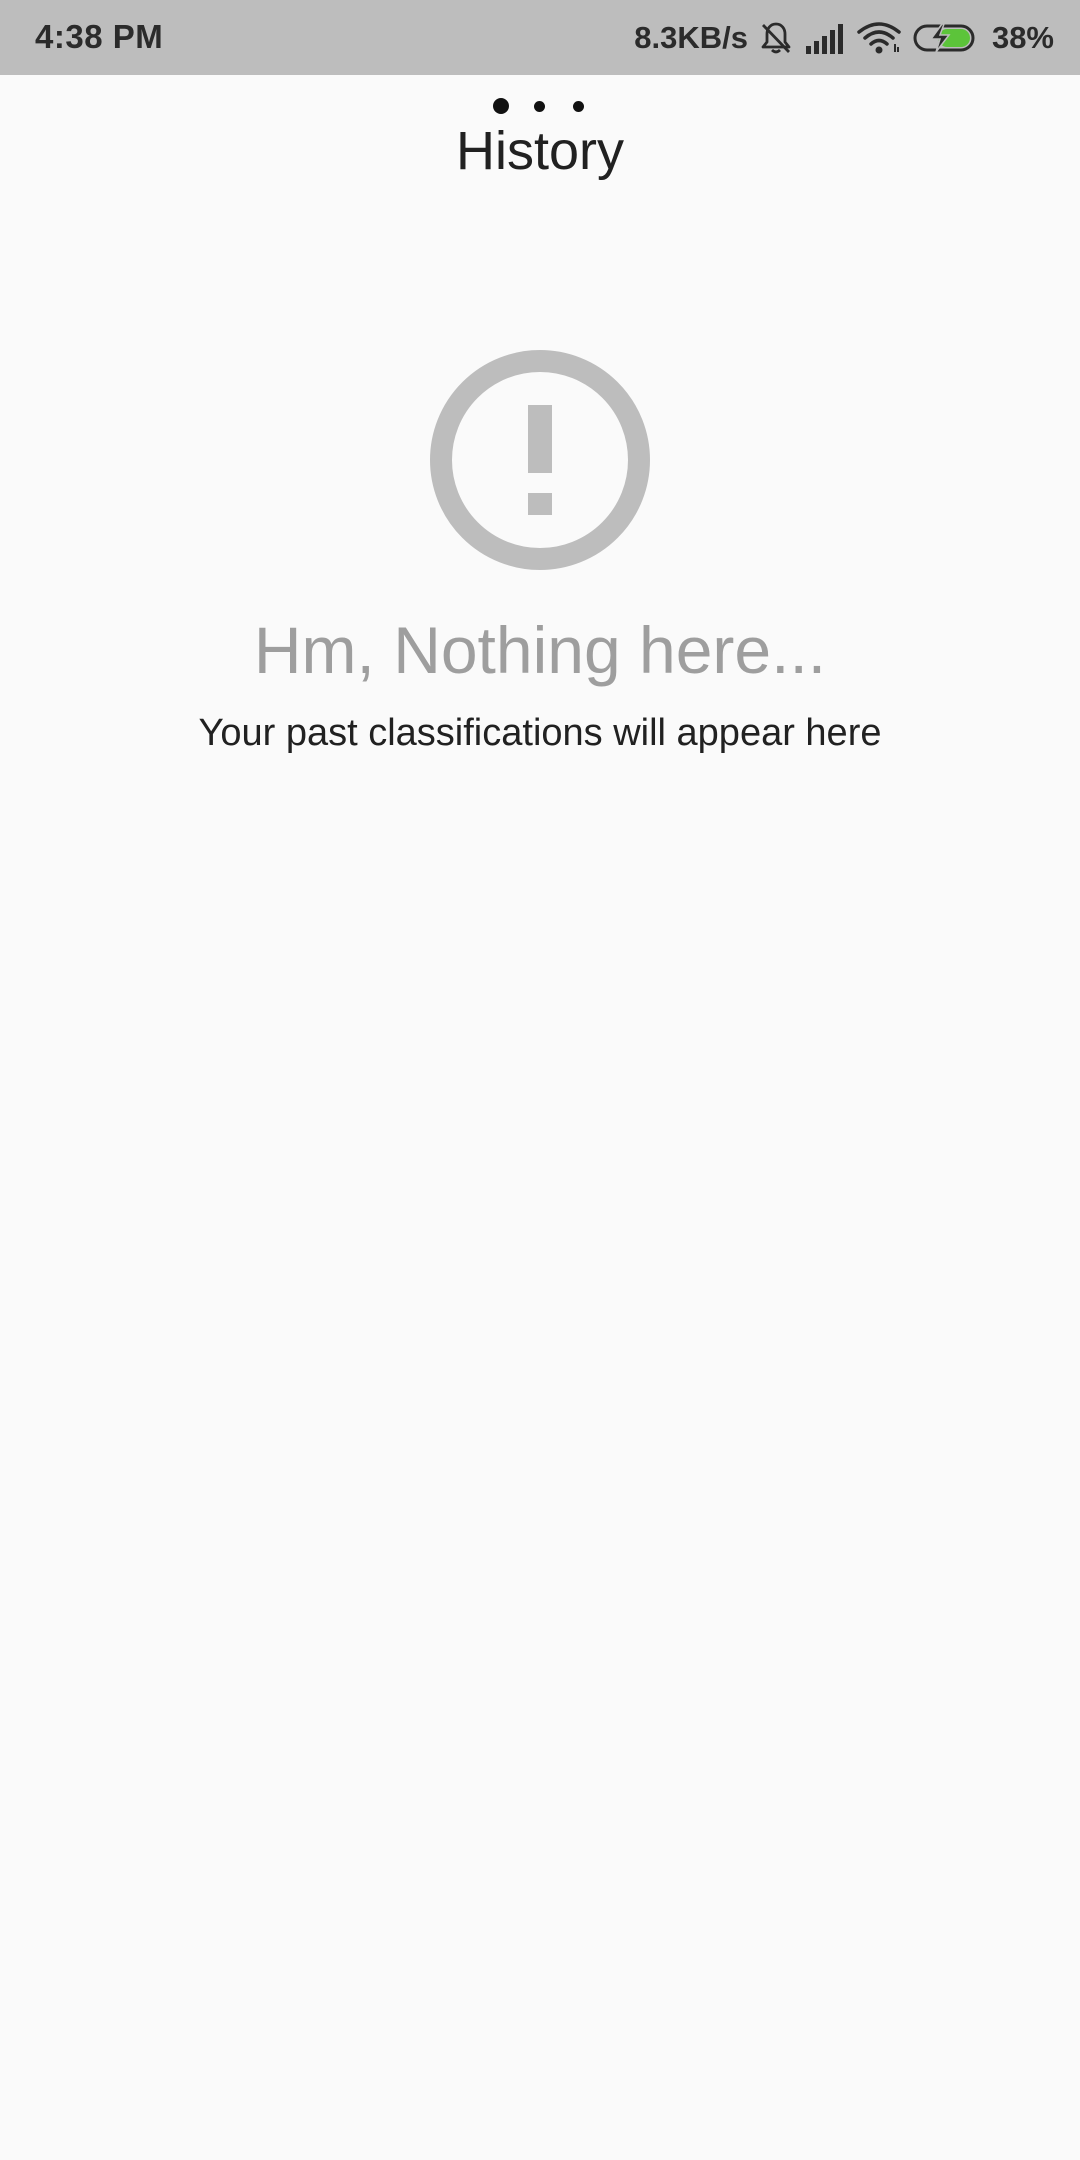 This screenshot has width=1080, height=2160. I want to click on network-speed: 8.3KB/s, so click(691, 37).